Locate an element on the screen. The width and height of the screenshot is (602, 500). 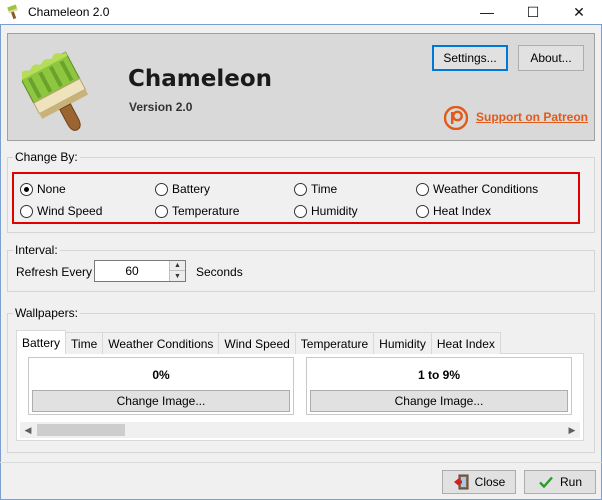
patreon-icon is located at coordinates (456, 118).